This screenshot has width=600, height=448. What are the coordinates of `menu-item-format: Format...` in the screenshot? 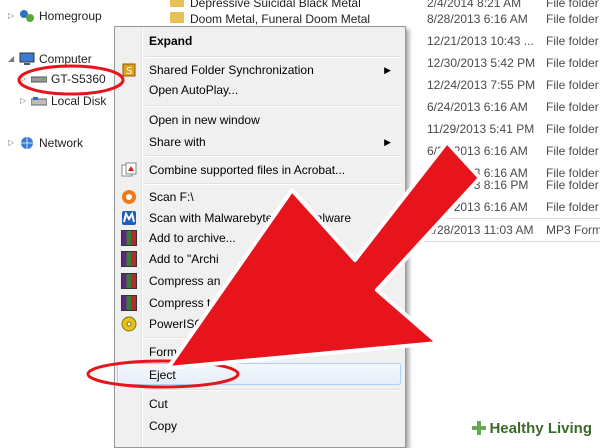 It's located at (259, 352).